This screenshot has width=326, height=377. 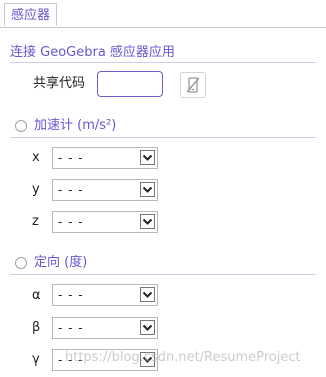 I want to click on orient-alpha-select: - - -, so click(x=105, y=295).